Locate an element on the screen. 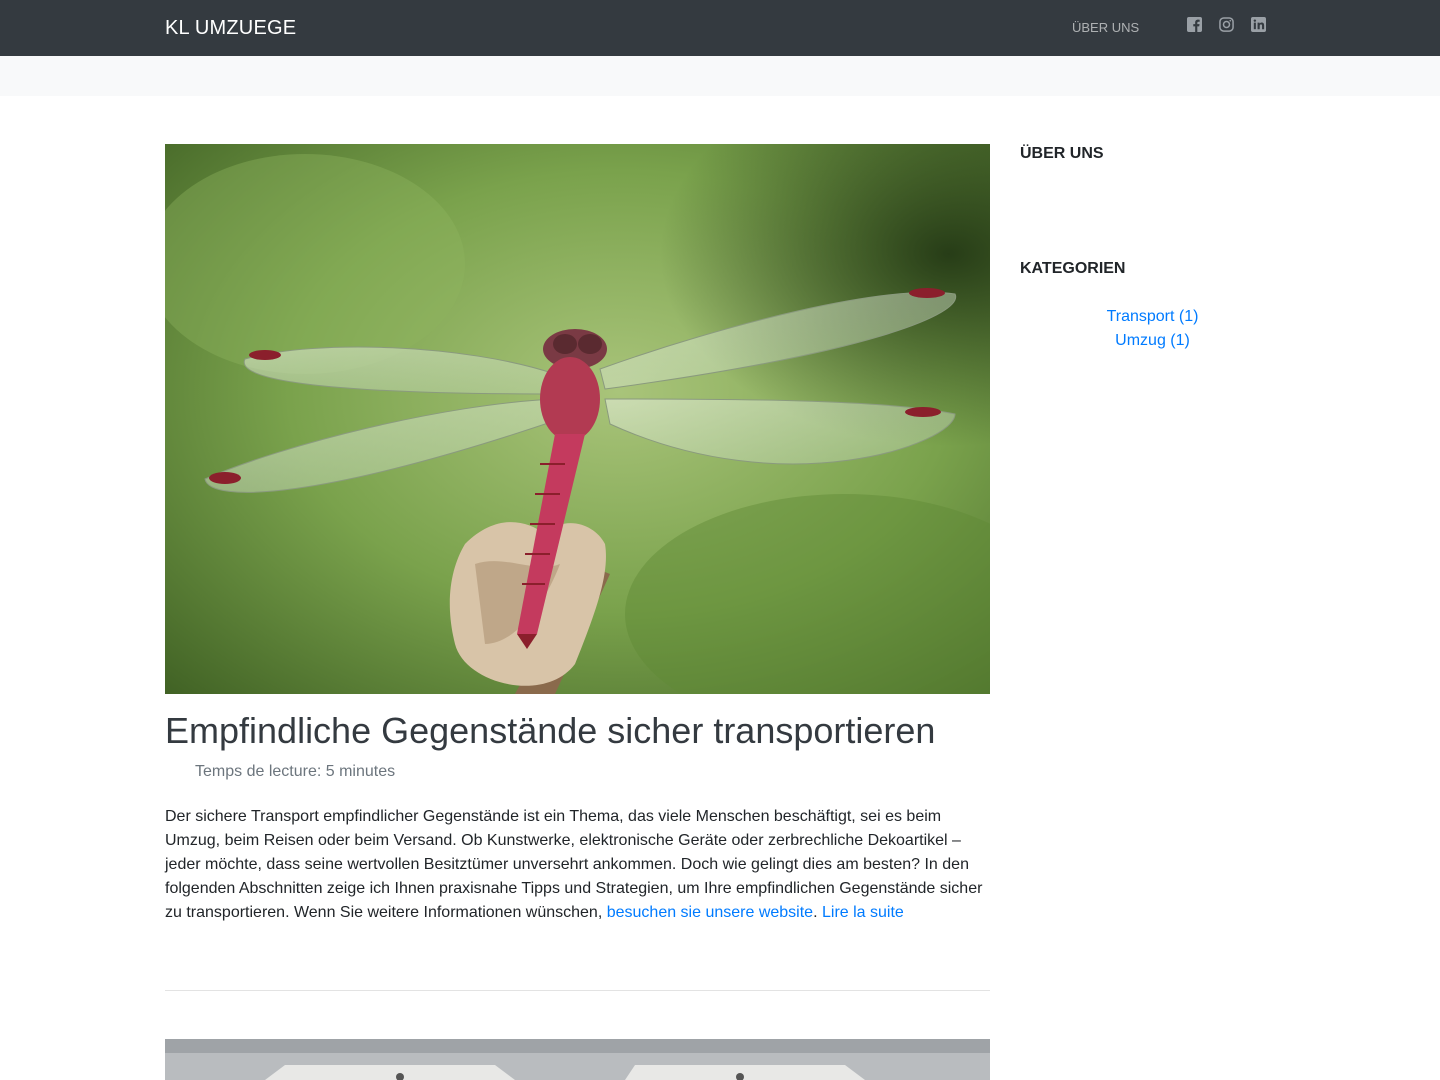  category-list: Transport (1) Umzug (1) is located at coordinates (1152, 329).